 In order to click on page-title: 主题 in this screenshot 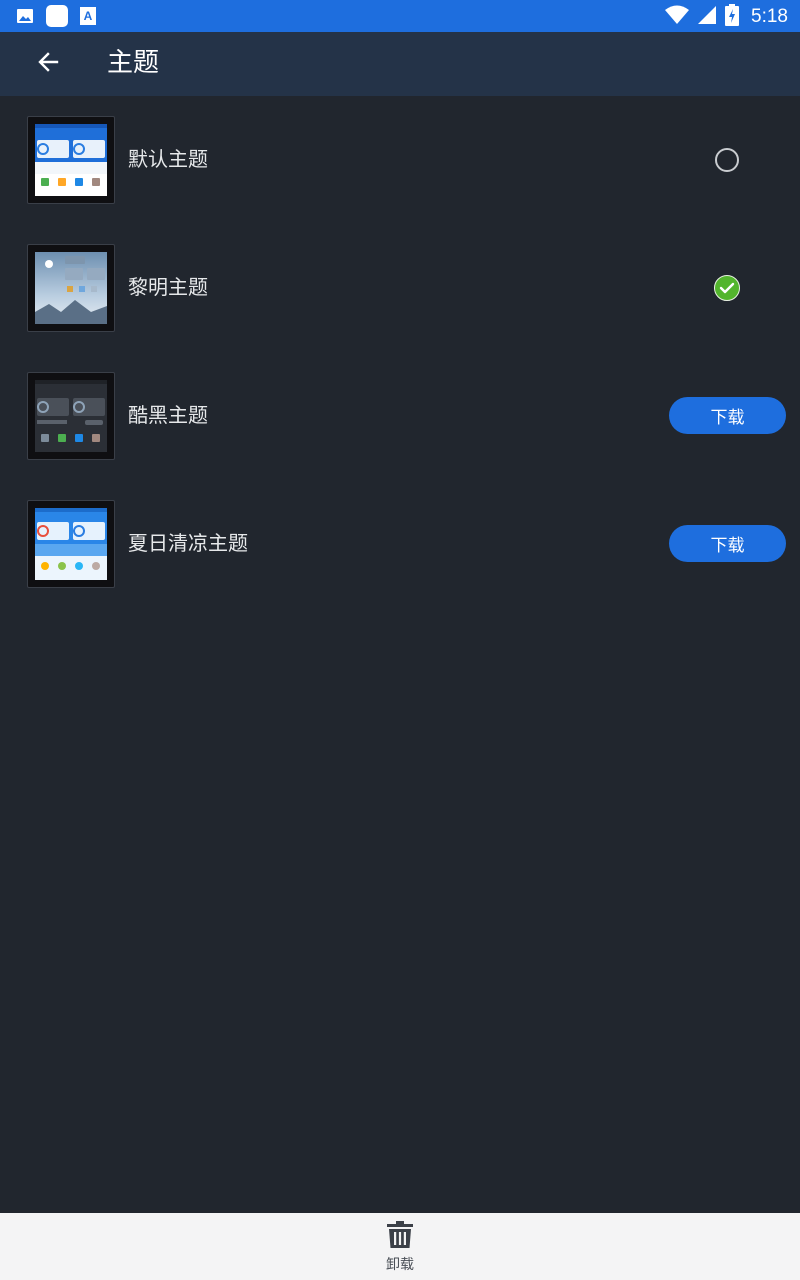, I will do `click(133, 63)`.